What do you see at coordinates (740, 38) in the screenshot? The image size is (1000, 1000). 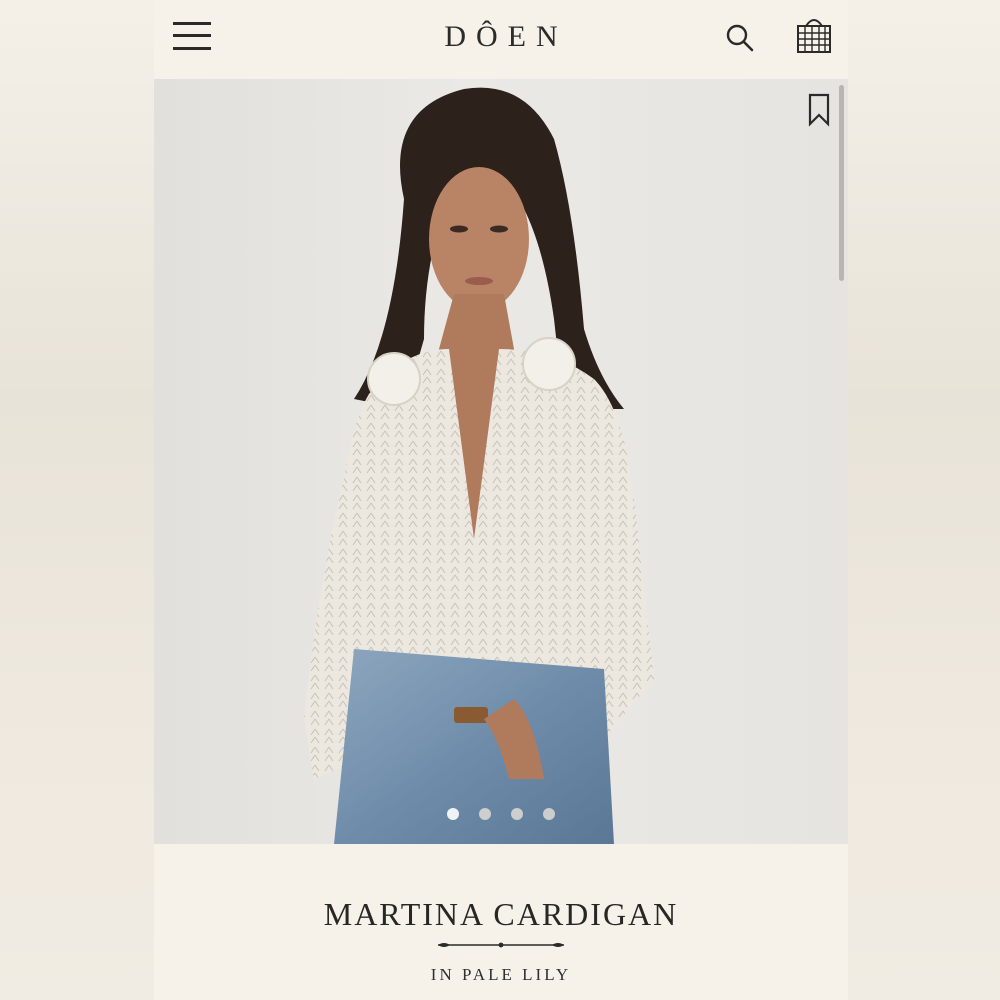 I see `search-icon` at bounding box center [740, 38].